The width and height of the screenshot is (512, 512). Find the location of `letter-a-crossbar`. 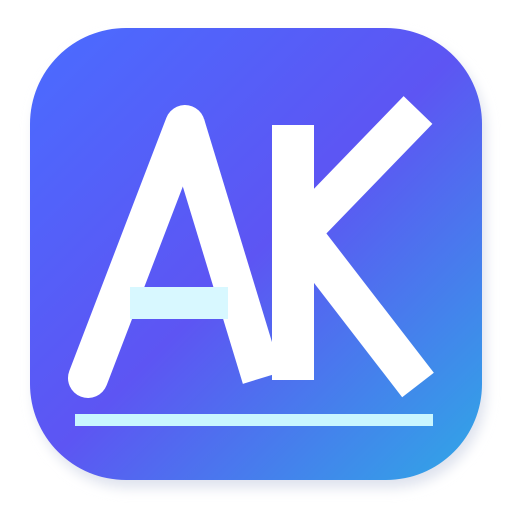

letter-a-crossbar is located at coordinates (179, 303).